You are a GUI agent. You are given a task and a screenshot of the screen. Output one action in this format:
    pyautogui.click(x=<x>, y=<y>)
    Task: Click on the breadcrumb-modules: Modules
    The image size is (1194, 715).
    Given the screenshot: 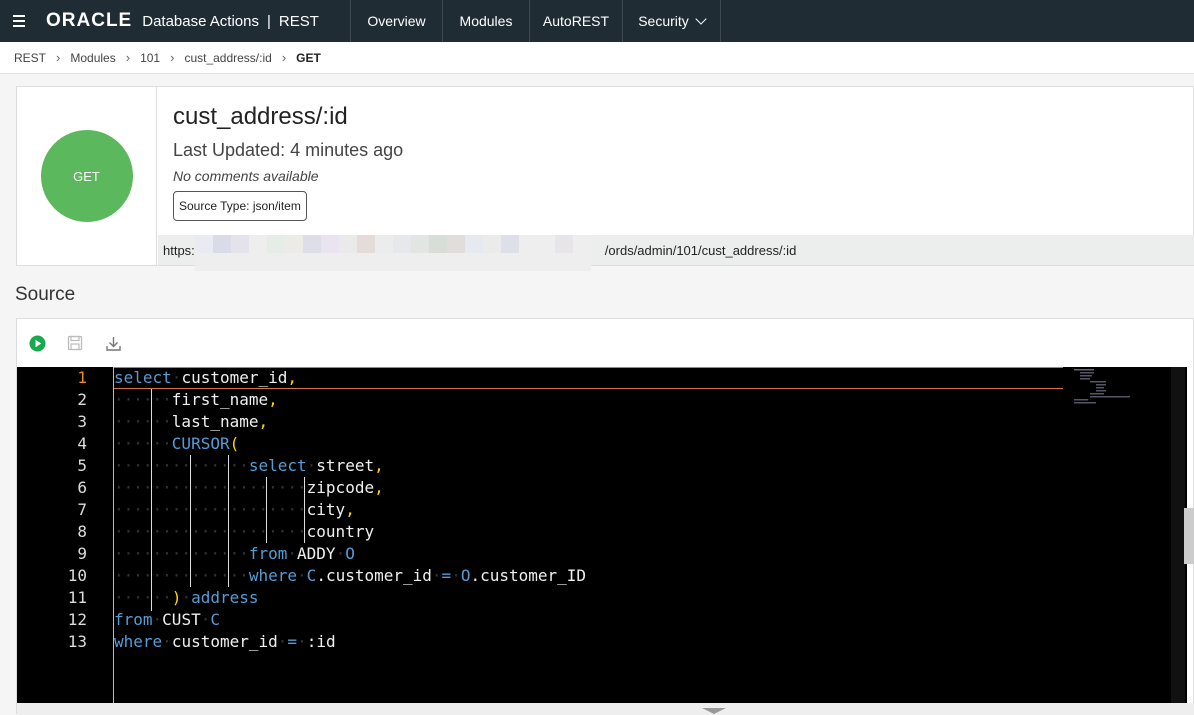 What is the action you would take?
    pyautogui.click(x=92, y=58)
    